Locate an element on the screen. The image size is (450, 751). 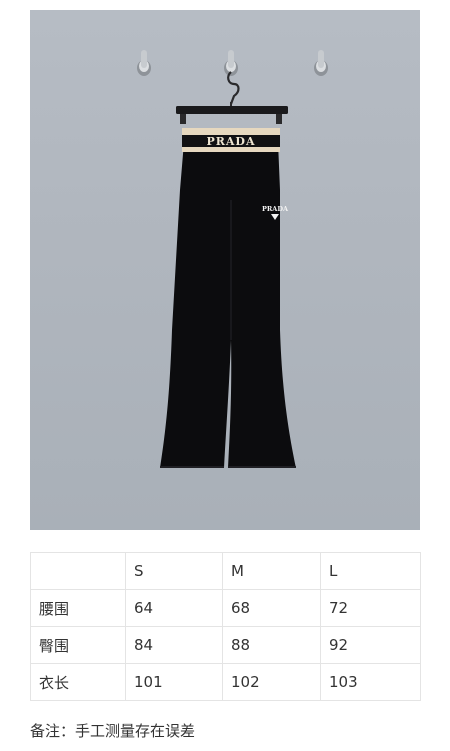
logo-text: PRADA is located at coordinates (275, 209).